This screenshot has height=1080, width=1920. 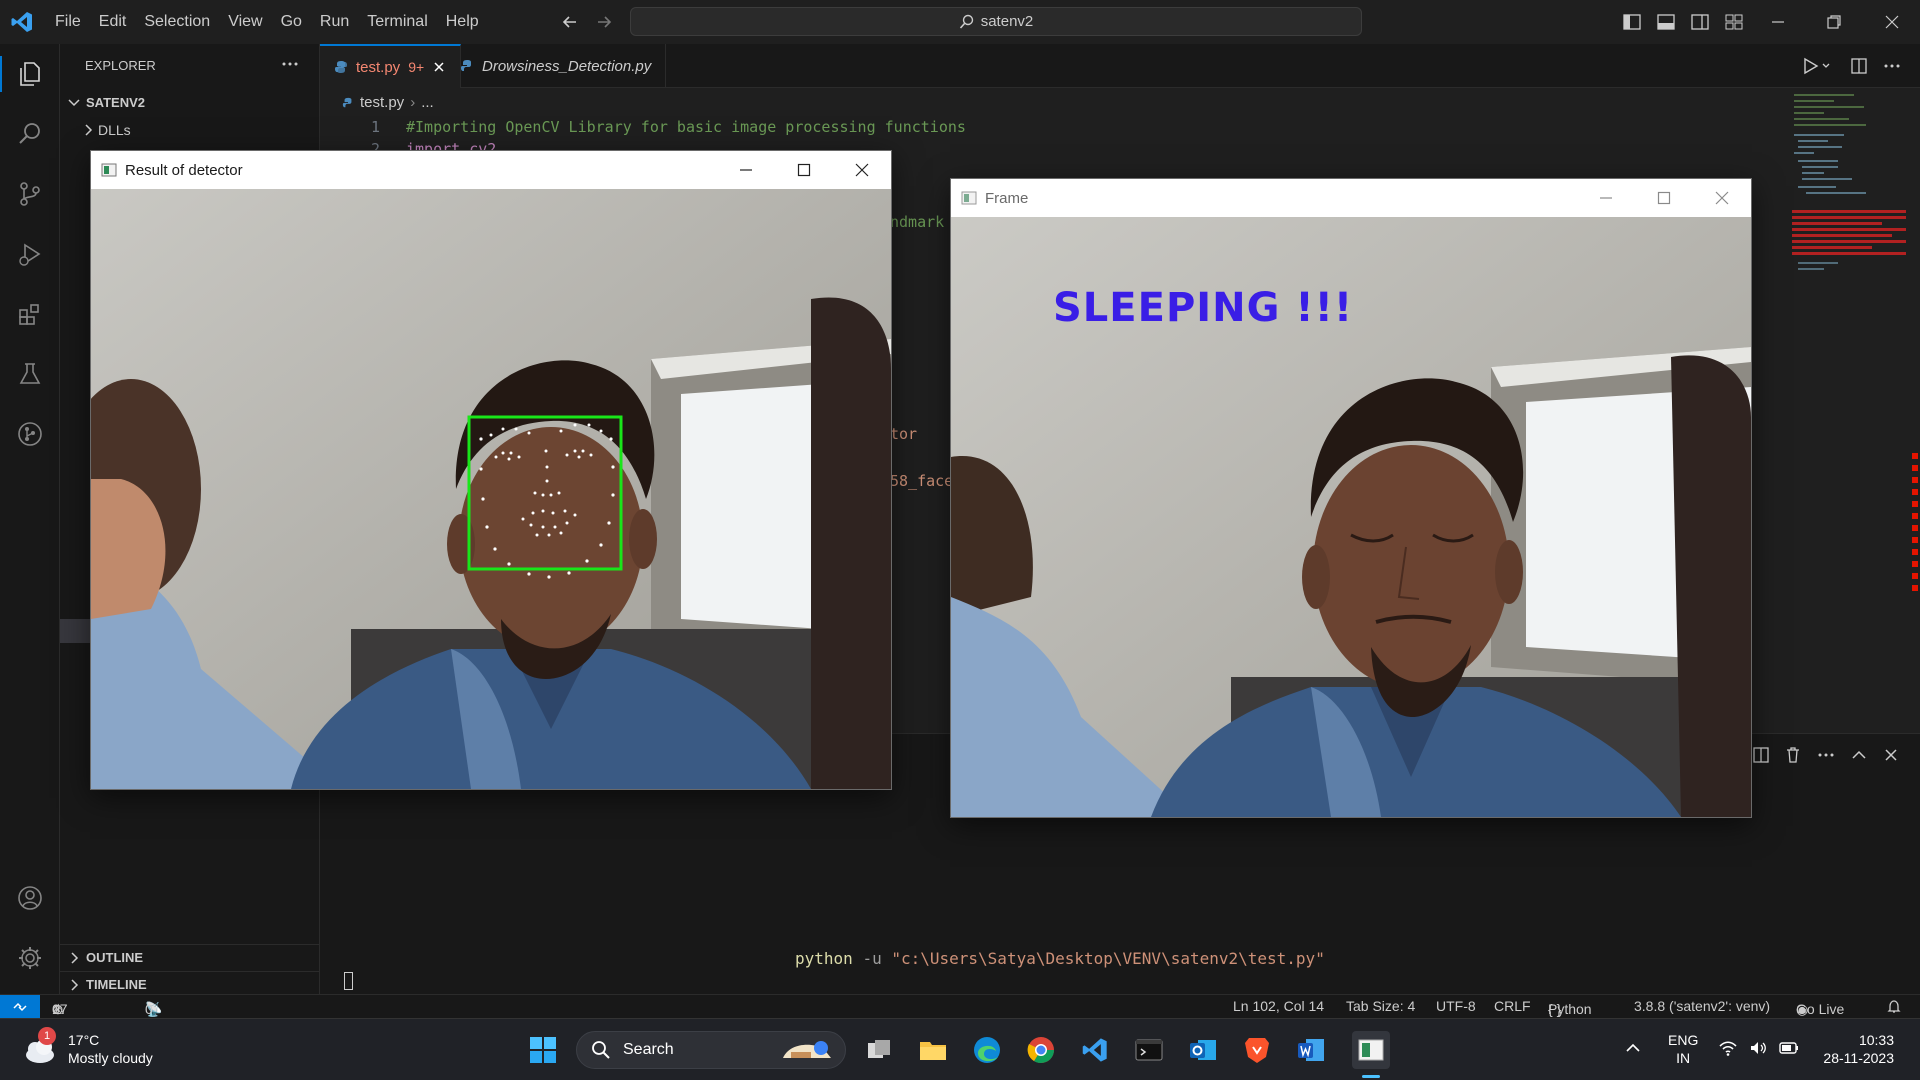 What do you see at coordinates (86, 1048) in the screenshot?
I see `weather-widget: 1 17°C Mostly cloudy` at bounding box center [86, 1048].